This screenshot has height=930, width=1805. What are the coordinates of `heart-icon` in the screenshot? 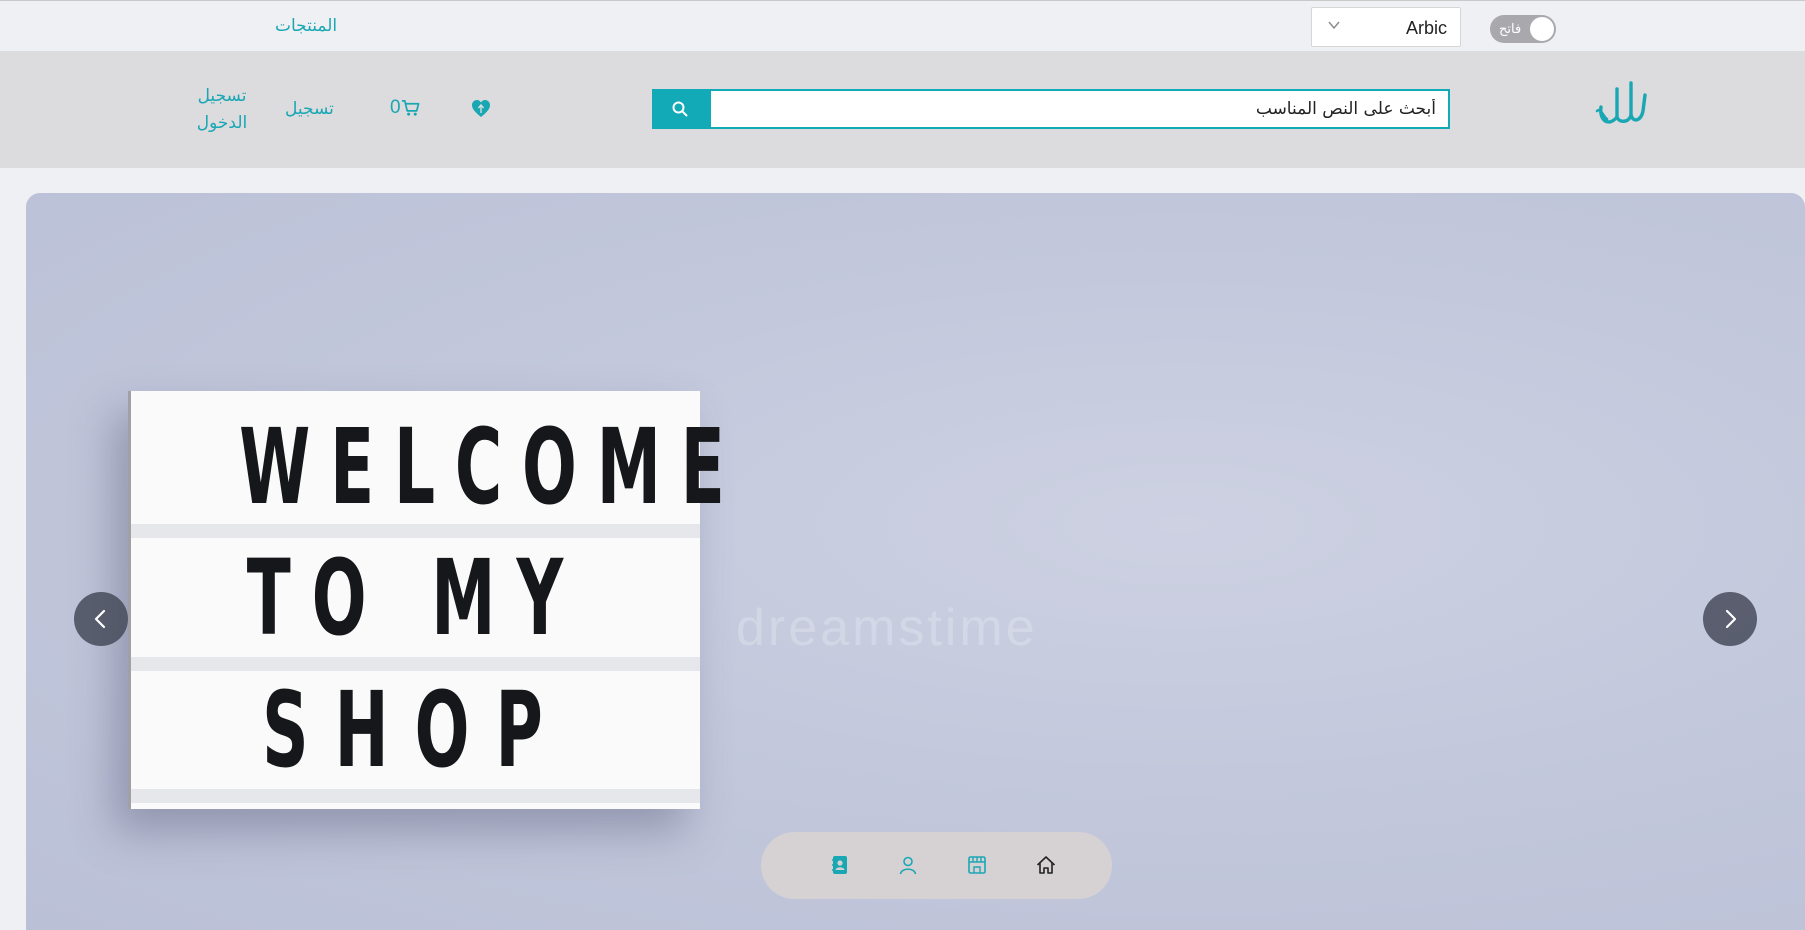 It's located at (481, 108).